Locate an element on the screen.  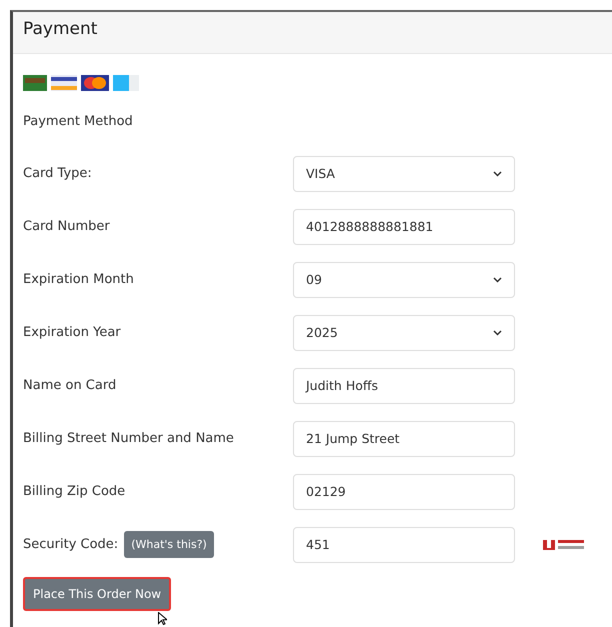
input-field: Judith Hoffs is located at coordinates (404, 386).